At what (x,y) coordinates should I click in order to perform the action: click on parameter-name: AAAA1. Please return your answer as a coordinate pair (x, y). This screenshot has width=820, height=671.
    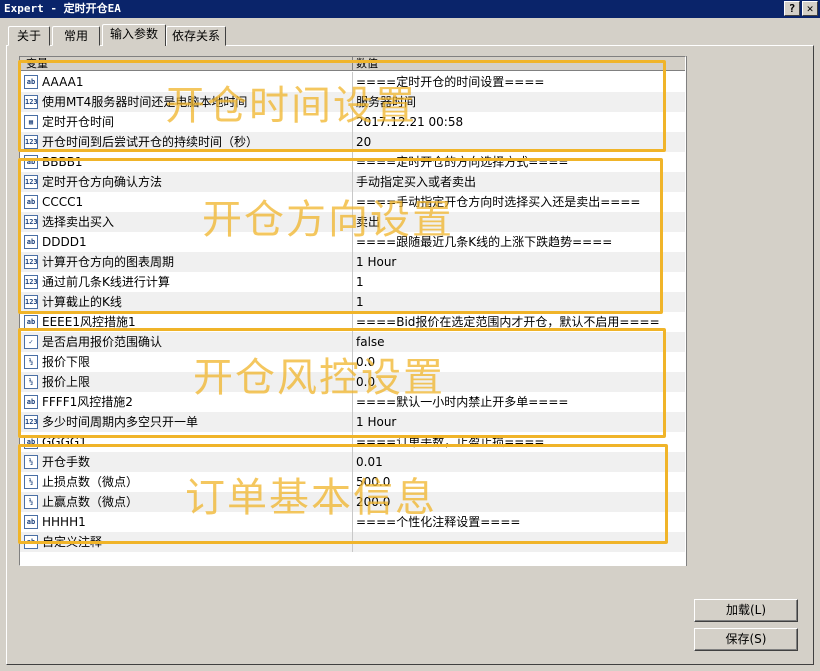
    Looking at the image, I should click on (63, 82).